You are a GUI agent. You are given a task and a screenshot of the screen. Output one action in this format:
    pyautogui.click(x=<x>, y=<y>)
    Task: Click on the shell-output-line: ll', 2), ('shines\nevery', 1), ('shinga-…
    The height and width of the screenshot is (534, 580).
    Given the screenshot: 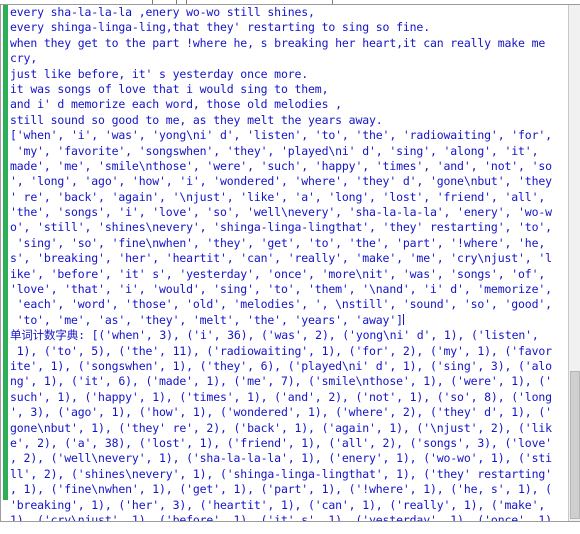 What is the action you would take?
    pyautogui.click(x=281, y=473)
    